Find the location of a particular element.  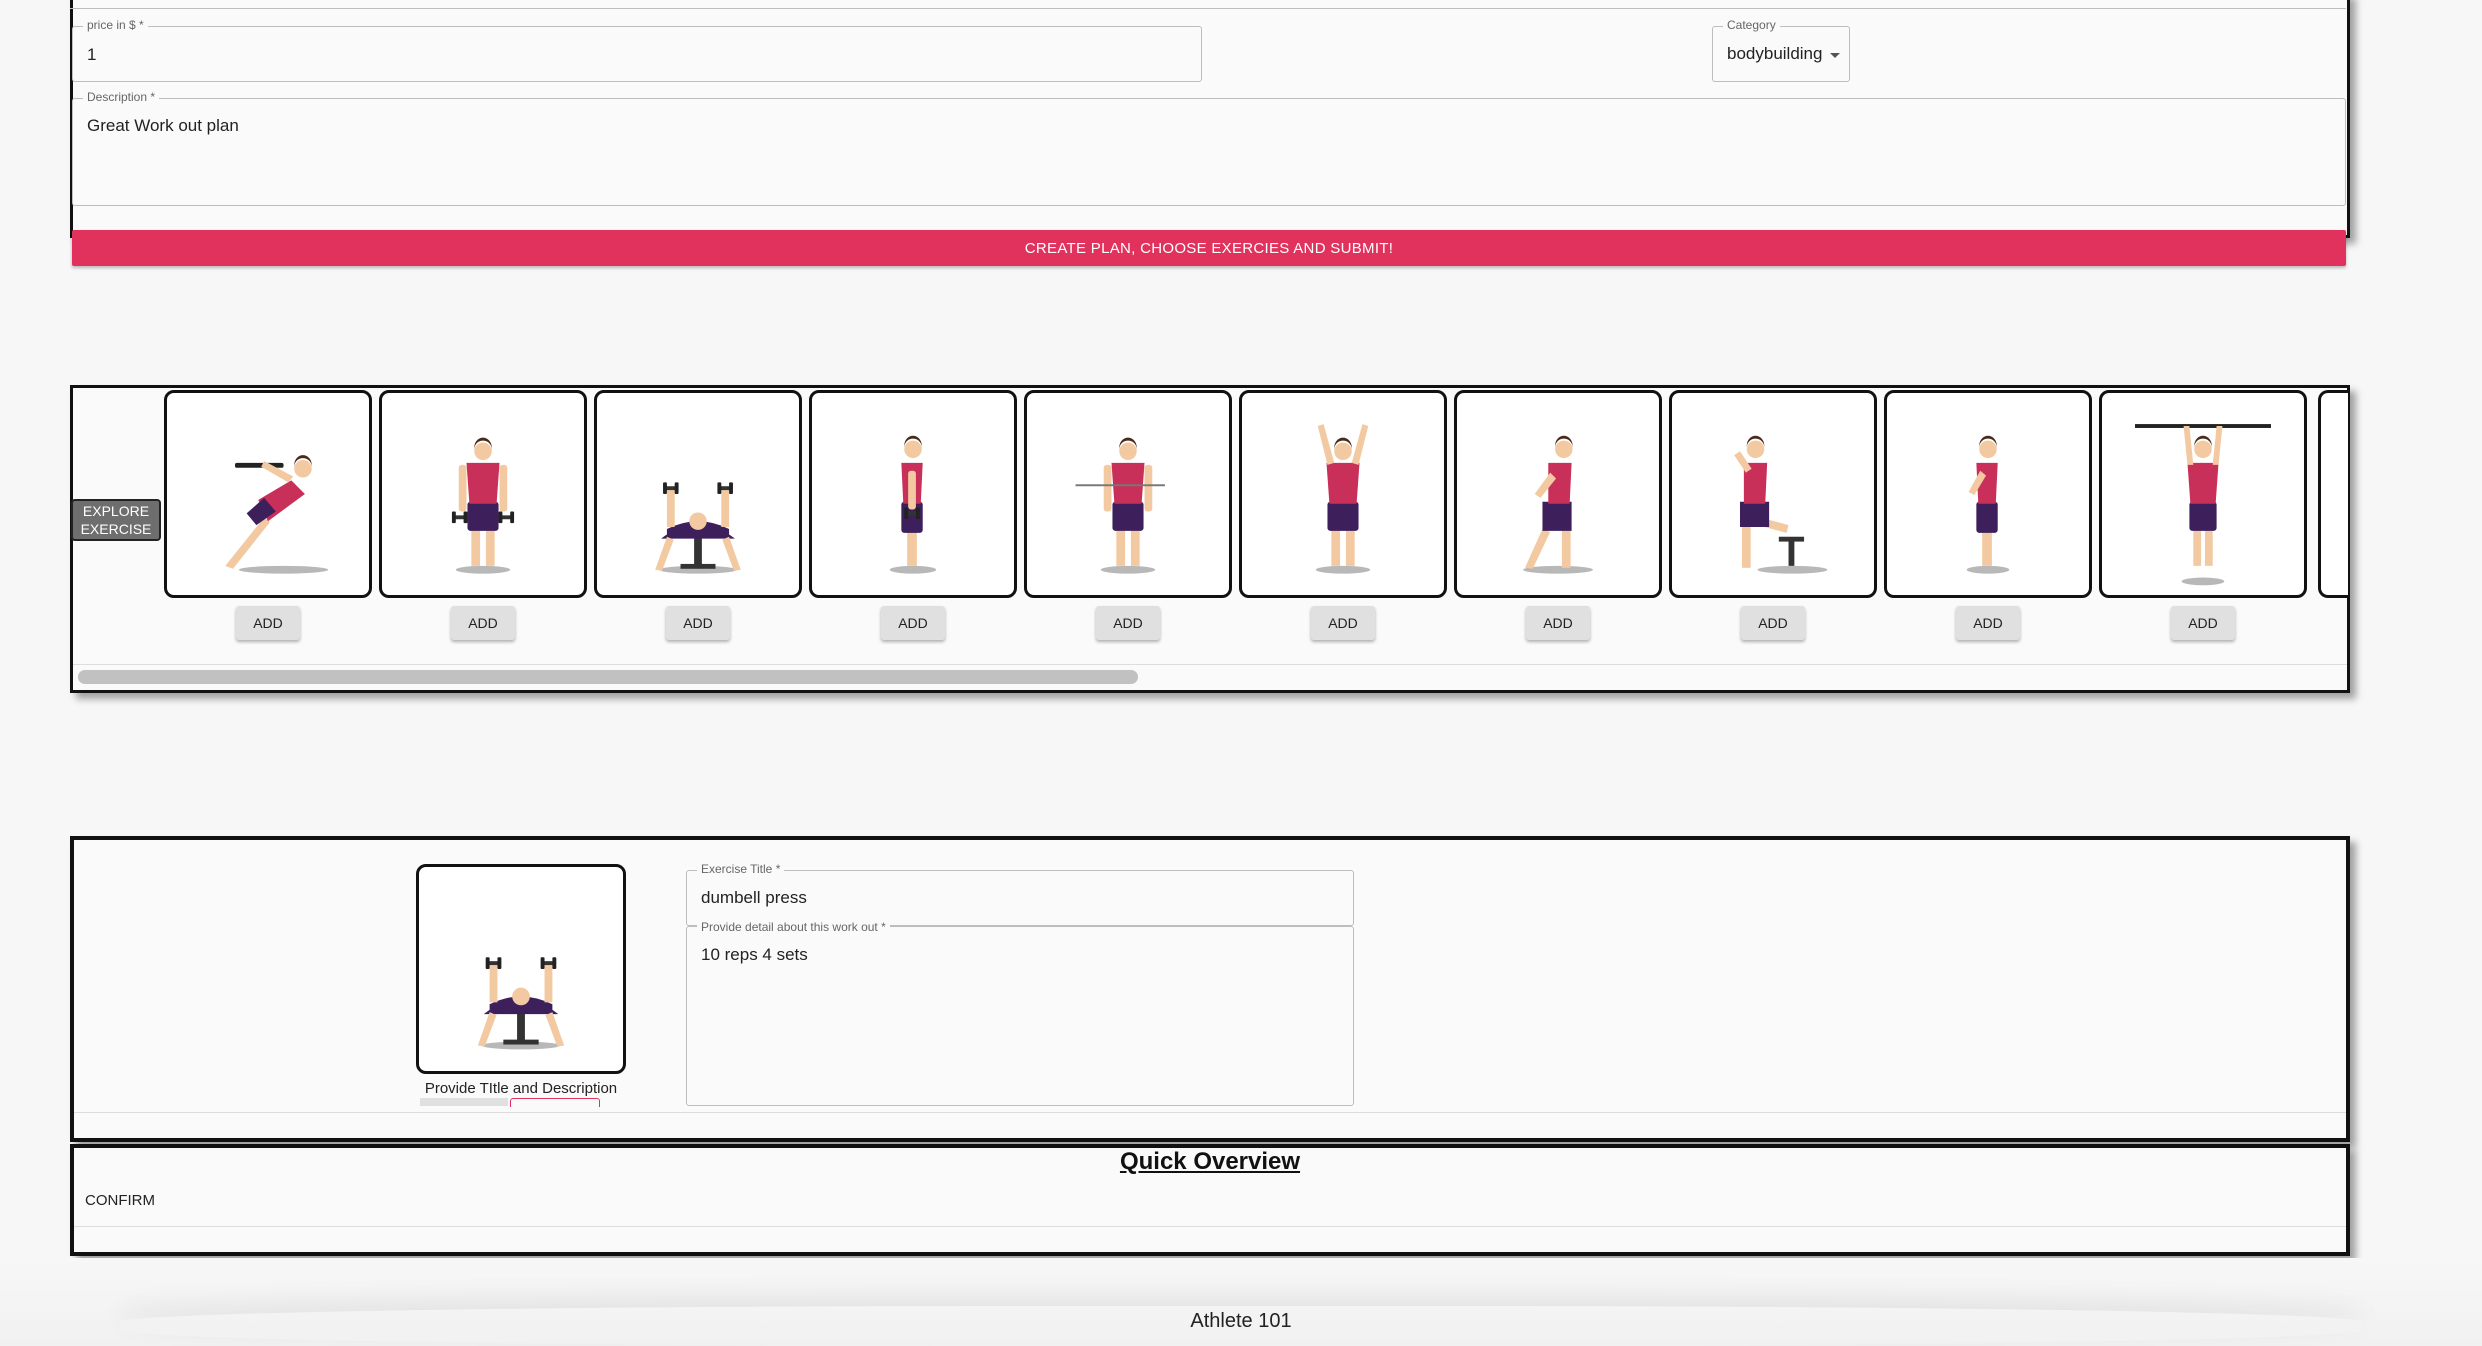

quick-overview-heading: Quick Overview is located at coordinates (1210, 1161).